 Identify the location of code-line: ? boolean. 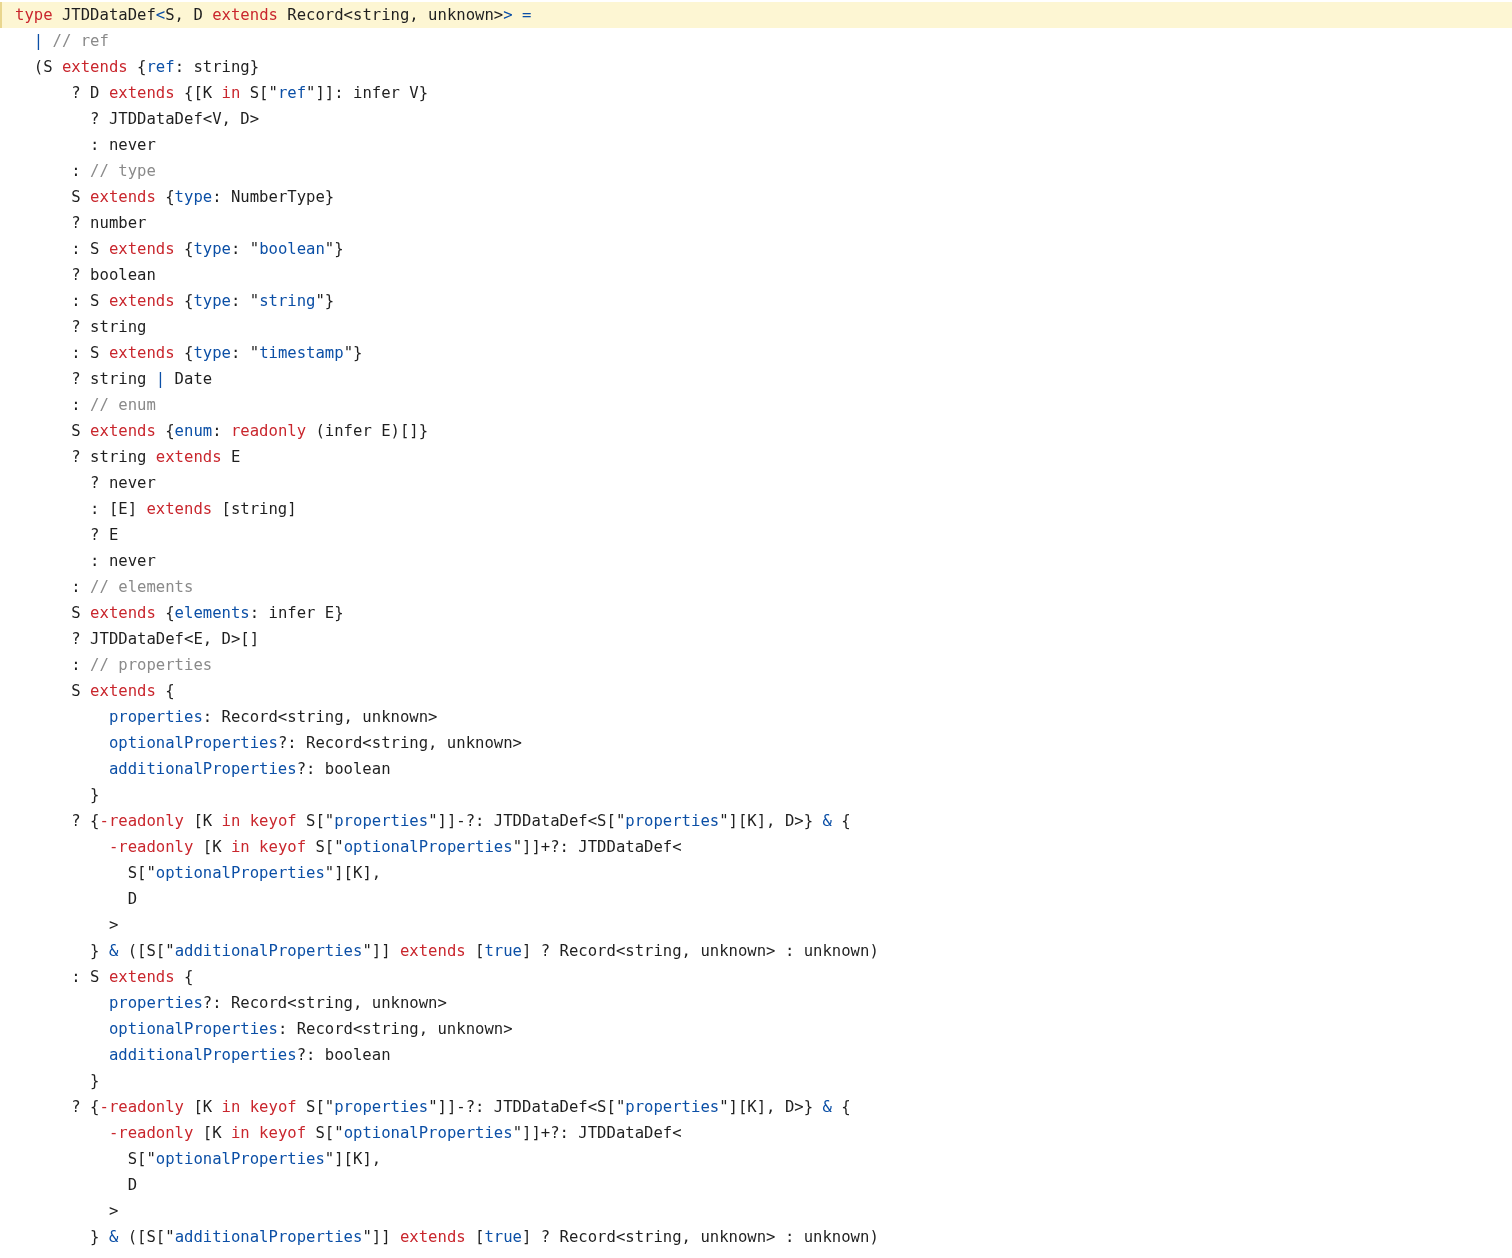
(113, 275).